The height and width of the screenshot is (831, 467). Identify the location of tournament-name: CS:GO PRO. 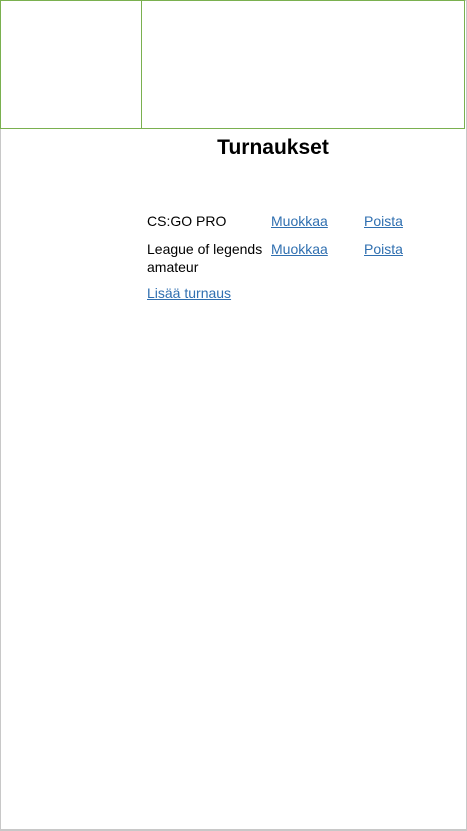
(187, 221).